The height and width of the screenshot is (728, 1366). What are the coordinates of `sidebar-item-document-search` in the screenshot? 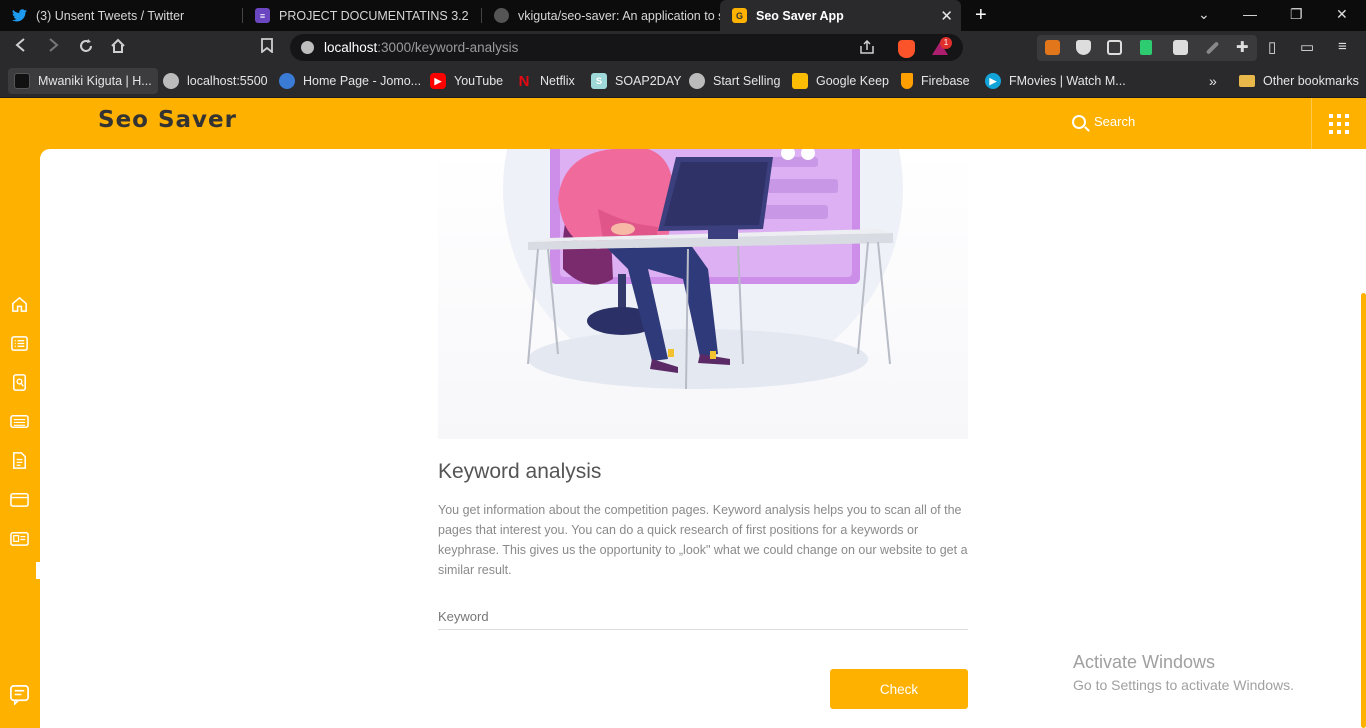 It's located at (19, 382).